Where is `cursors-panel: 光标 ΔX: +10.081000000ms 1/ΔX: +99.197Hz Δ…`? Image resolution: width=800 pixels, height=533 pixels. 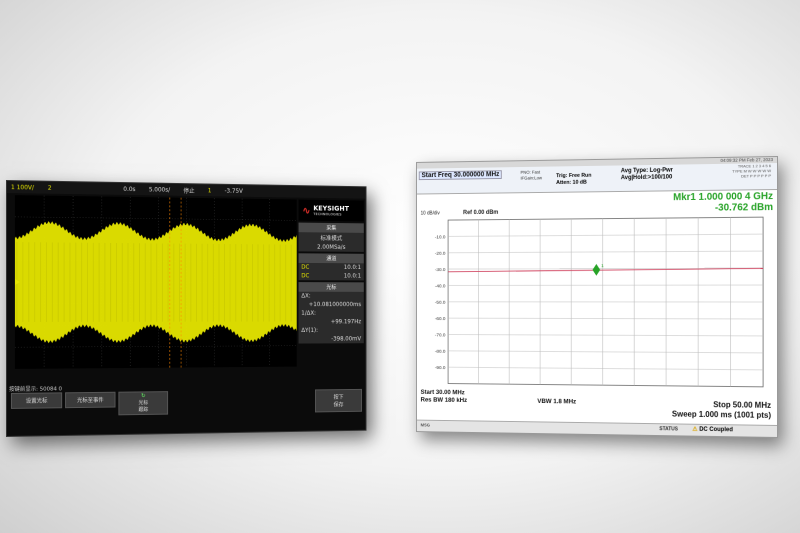
cursors-panel: 光标 ΔX: +10.081000000ms 1/ΔX: +99.197Hz Δ… is located at coordinates (331, 313).